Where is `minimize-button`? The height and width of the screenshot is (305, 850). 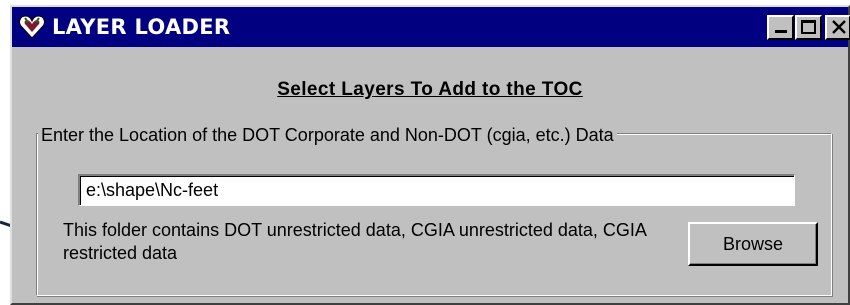
minimize-button is located at coordinates (780, 27).